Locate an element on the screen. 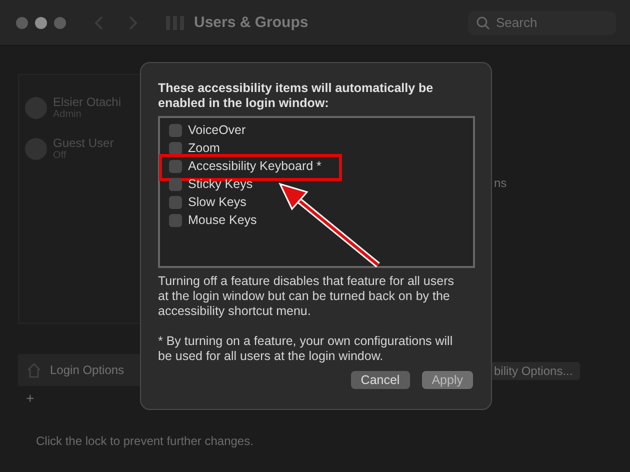  window-title: Users & Groups is located at coordinates (251, 22).